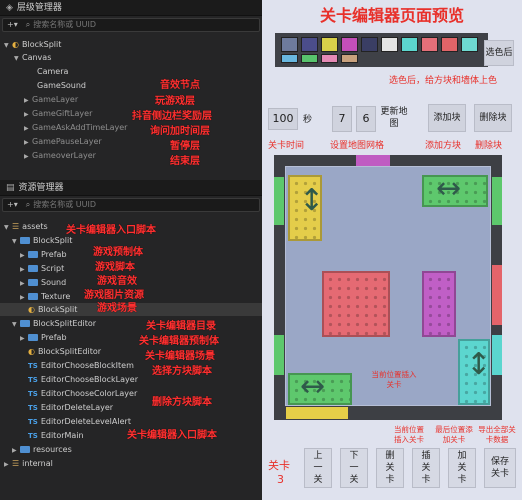  Describe the element at coordinates (43, 282) in the screenshot. I see `asset-folder-sound: ▶ Sound` at that location.